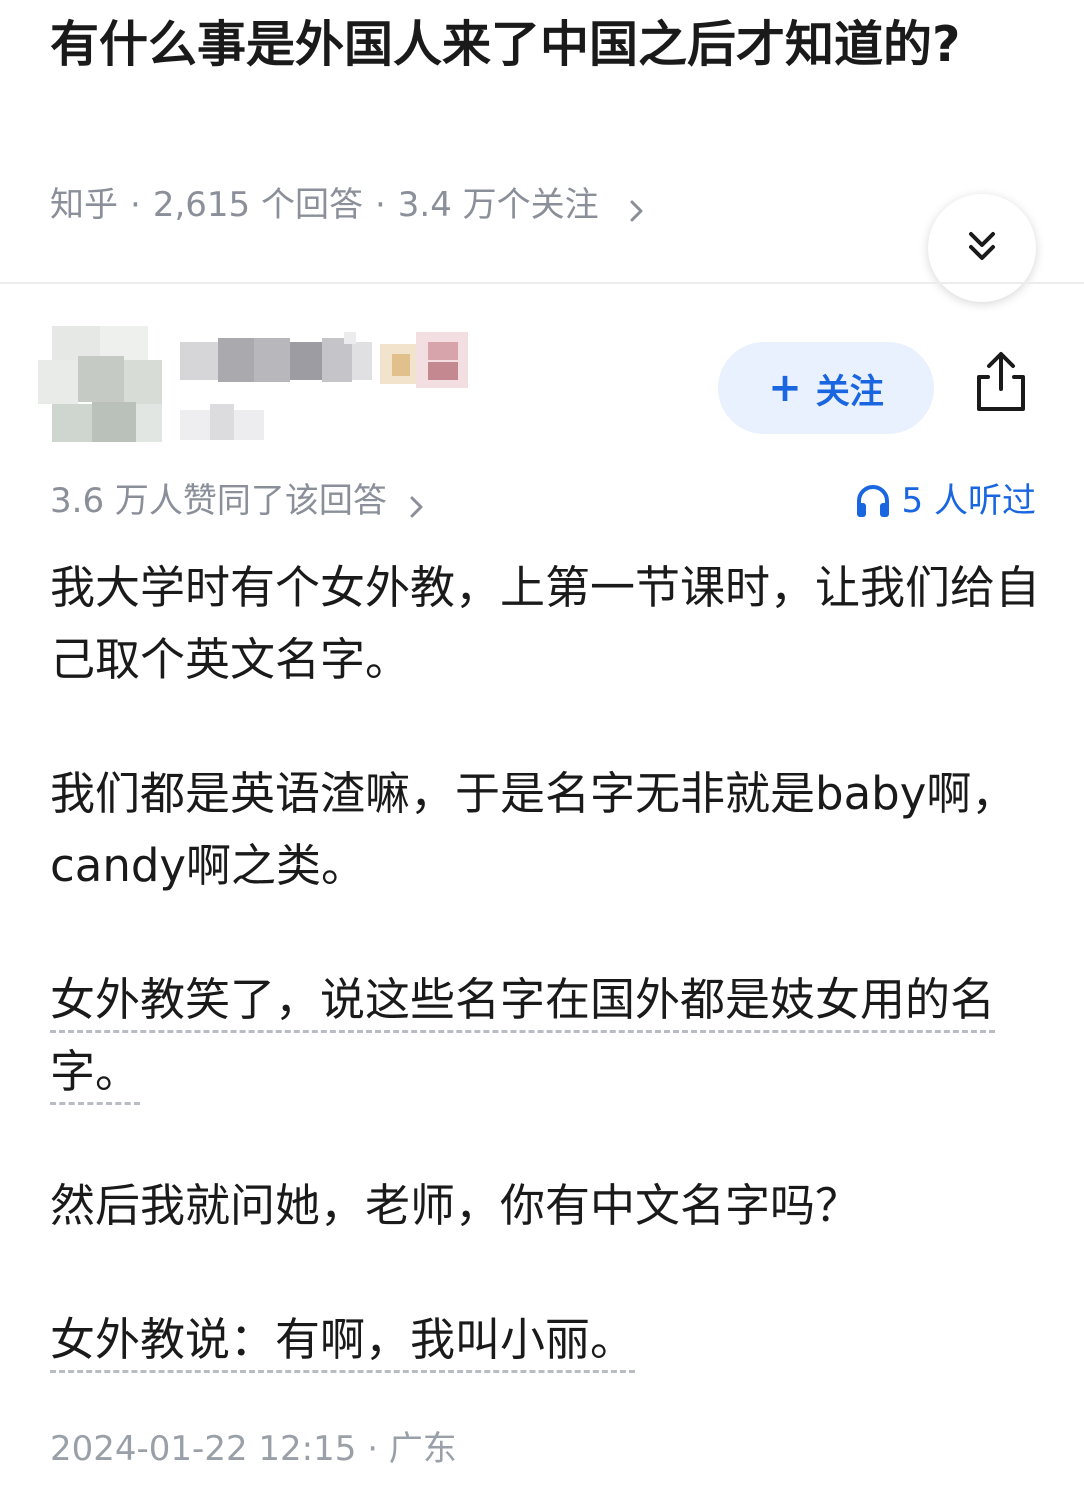 The height and width of the screenshot is (1487, 1084). I want to click on listen-button: 5 人听过, so click(945, 501).